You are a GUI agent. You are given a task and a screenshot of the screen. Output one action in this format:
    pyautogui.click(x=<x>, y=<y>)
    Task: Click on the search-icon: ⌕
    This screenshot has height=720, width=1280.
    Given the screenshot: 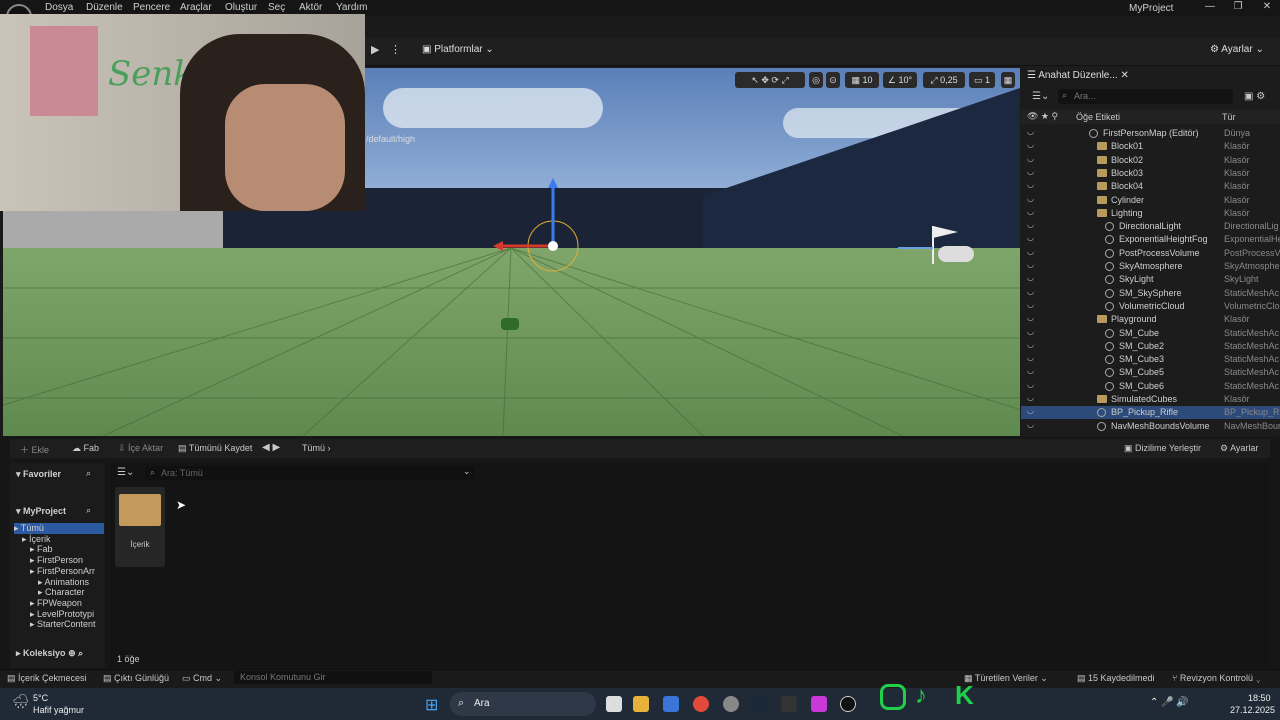 What is the action you would take?
    pyautogui.click(x=88, y=473)
    